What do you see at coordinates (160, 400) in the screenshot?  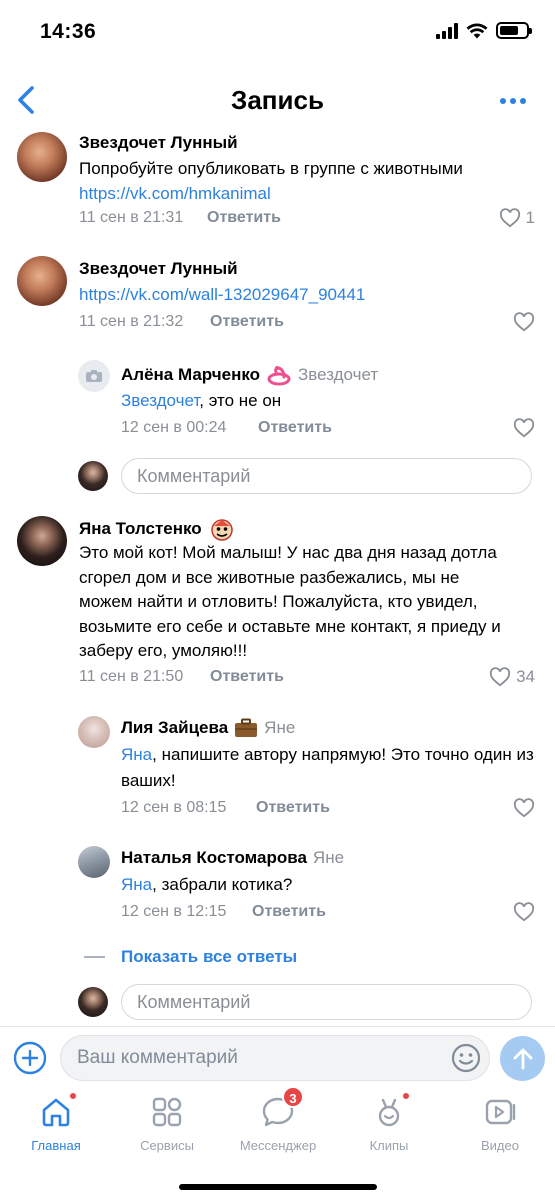 I see `mention-link: Звездочет` at bounding box center [160, 400].